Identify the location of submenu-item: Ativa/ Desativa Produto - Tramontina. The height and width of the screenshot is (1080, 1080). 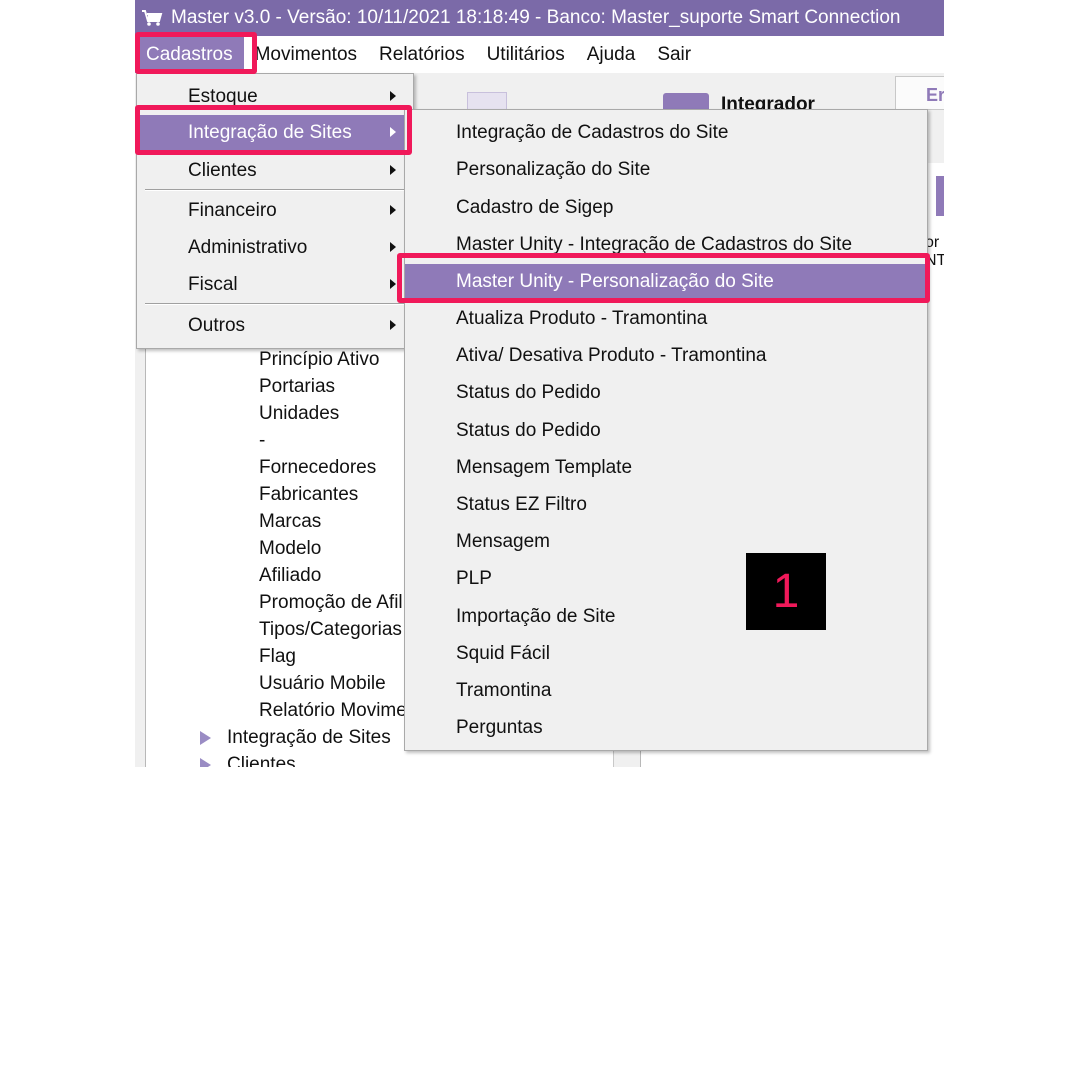
(666, 355).